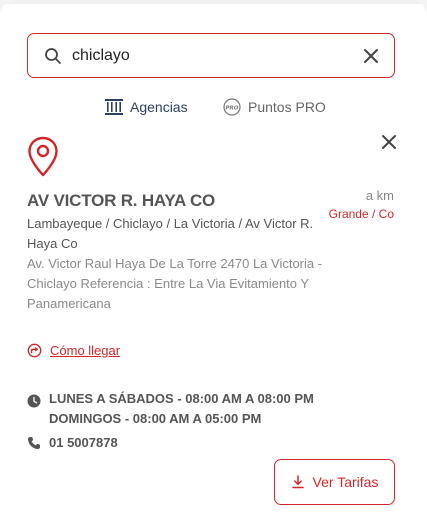 This screenshot has height=516, width=427. I want to click on search-box, so click(211, 55).